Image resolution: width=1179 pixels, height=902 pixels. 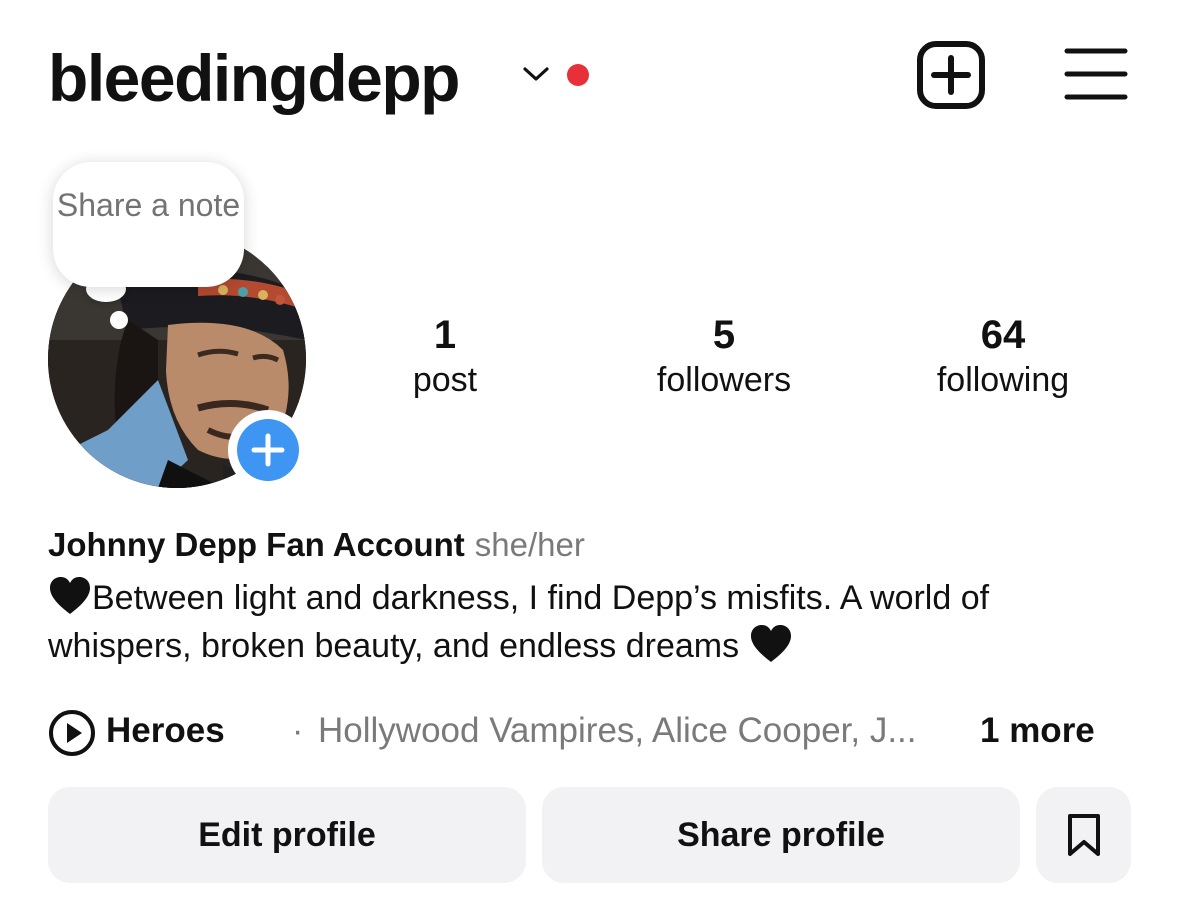 I want to click on plus-square-icon, so click(x=951, y=75).